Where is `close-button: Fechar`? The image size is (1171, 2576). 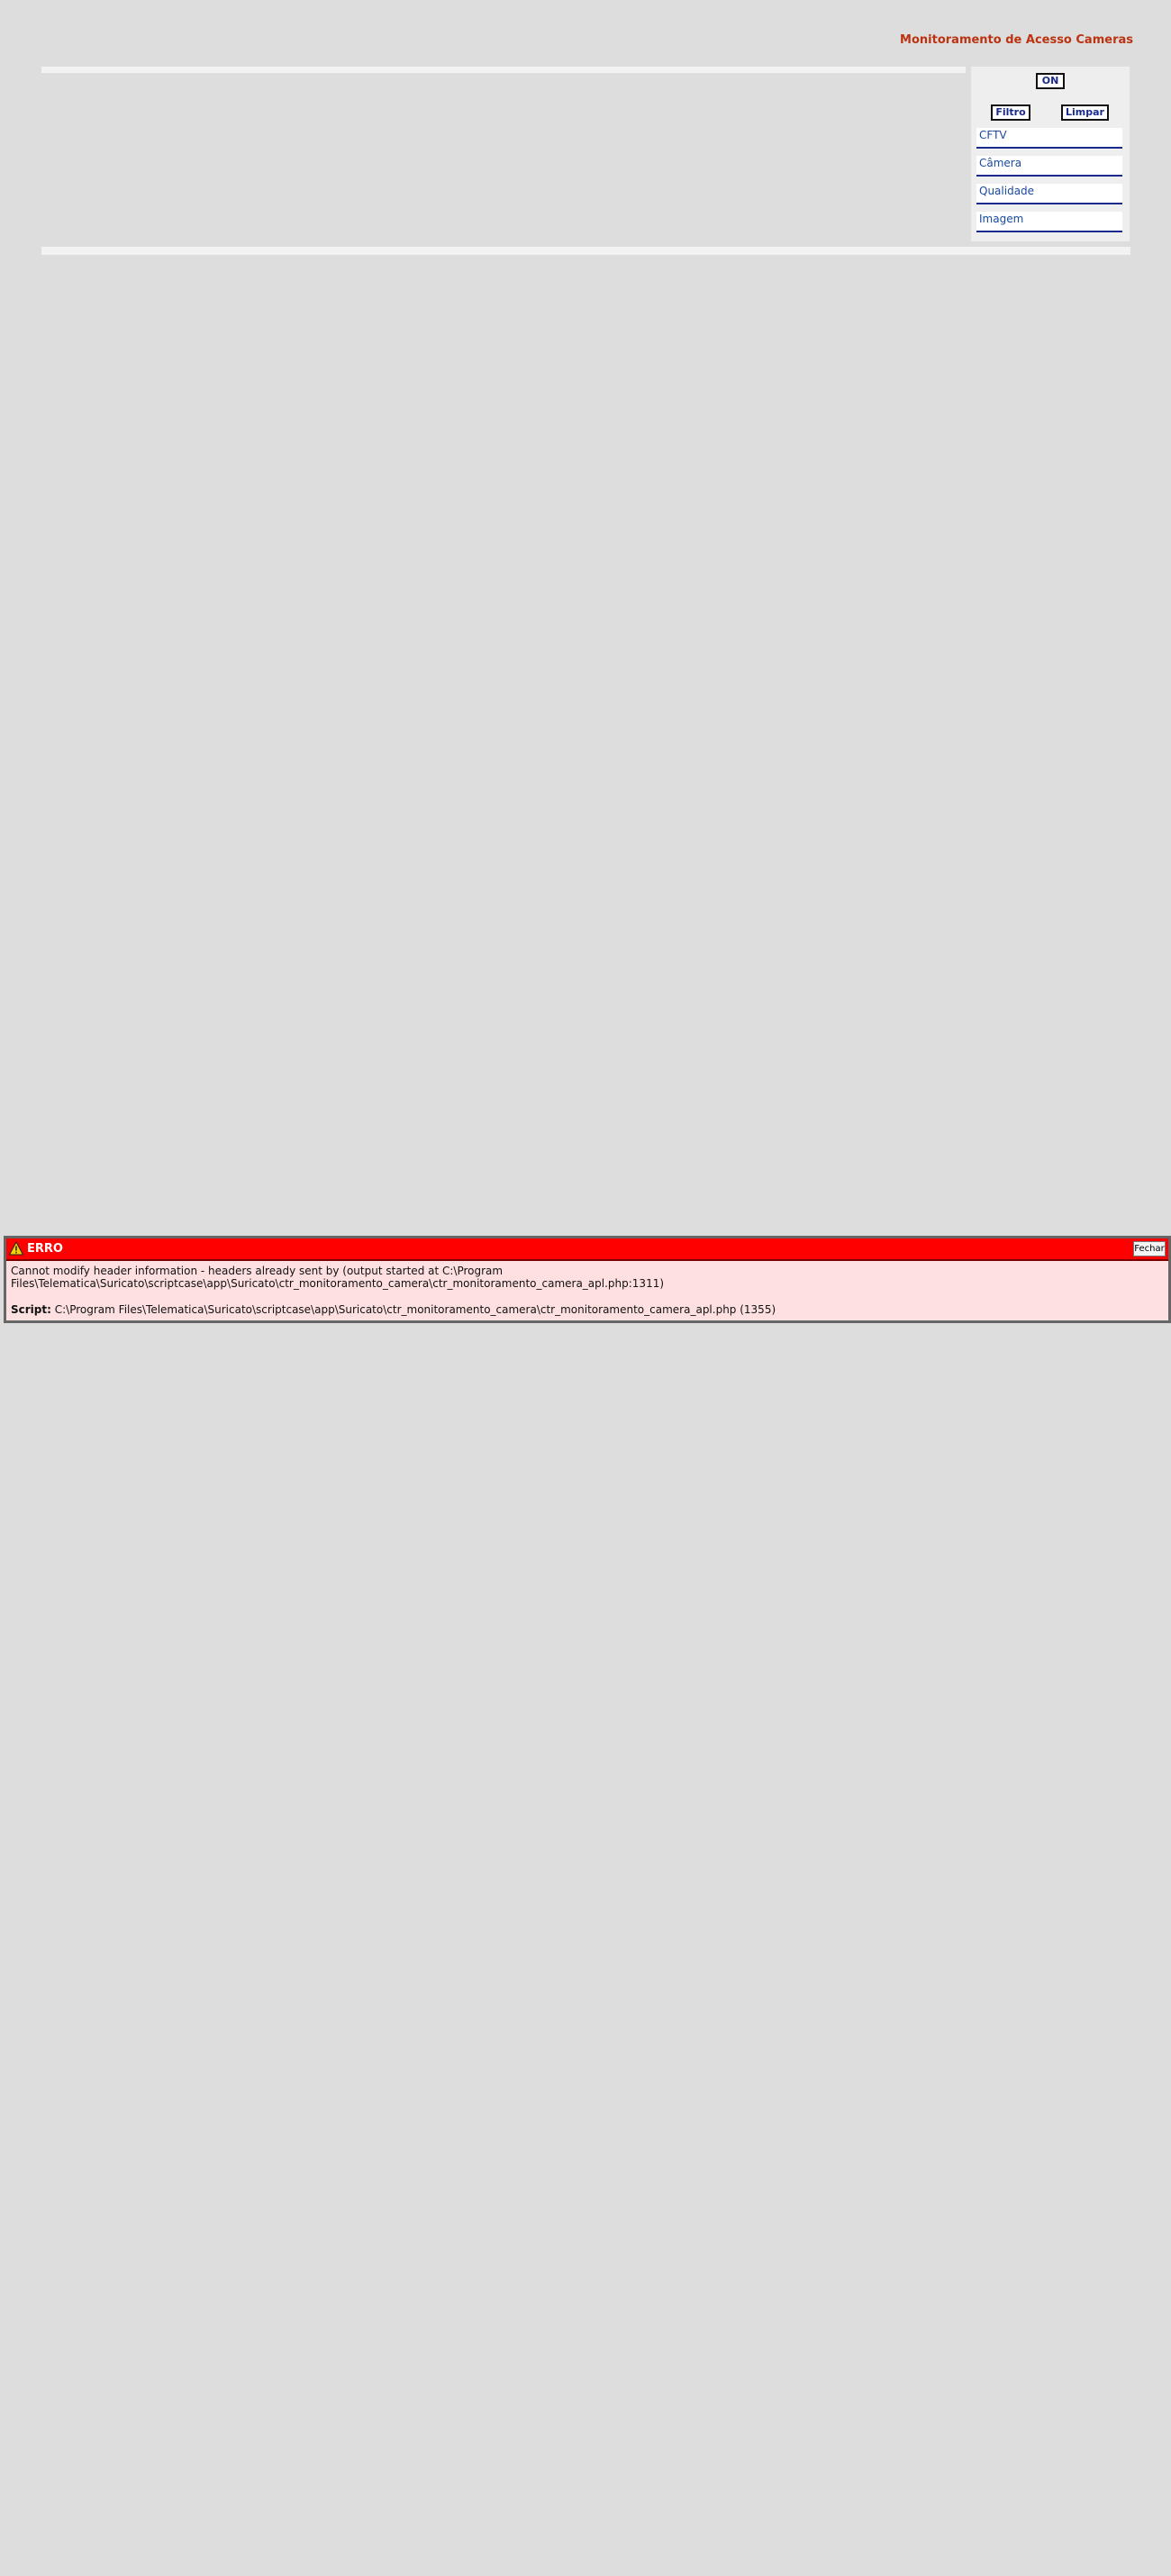
close-button: Fechar is located at coordinates (1149, 1248).